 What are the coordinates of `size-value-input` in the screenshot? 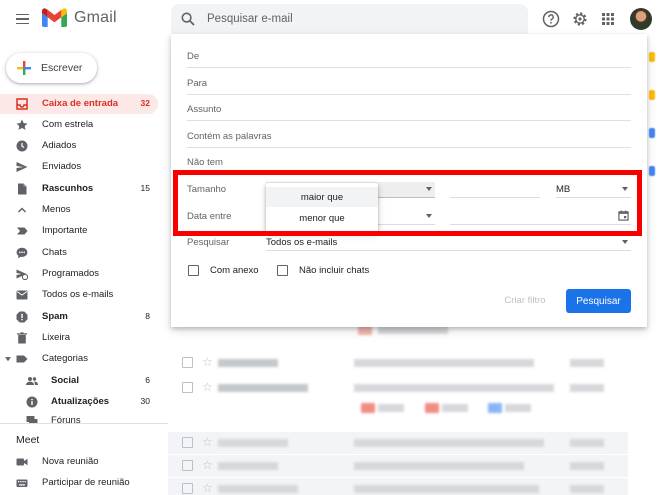 It's located at (495, 190).